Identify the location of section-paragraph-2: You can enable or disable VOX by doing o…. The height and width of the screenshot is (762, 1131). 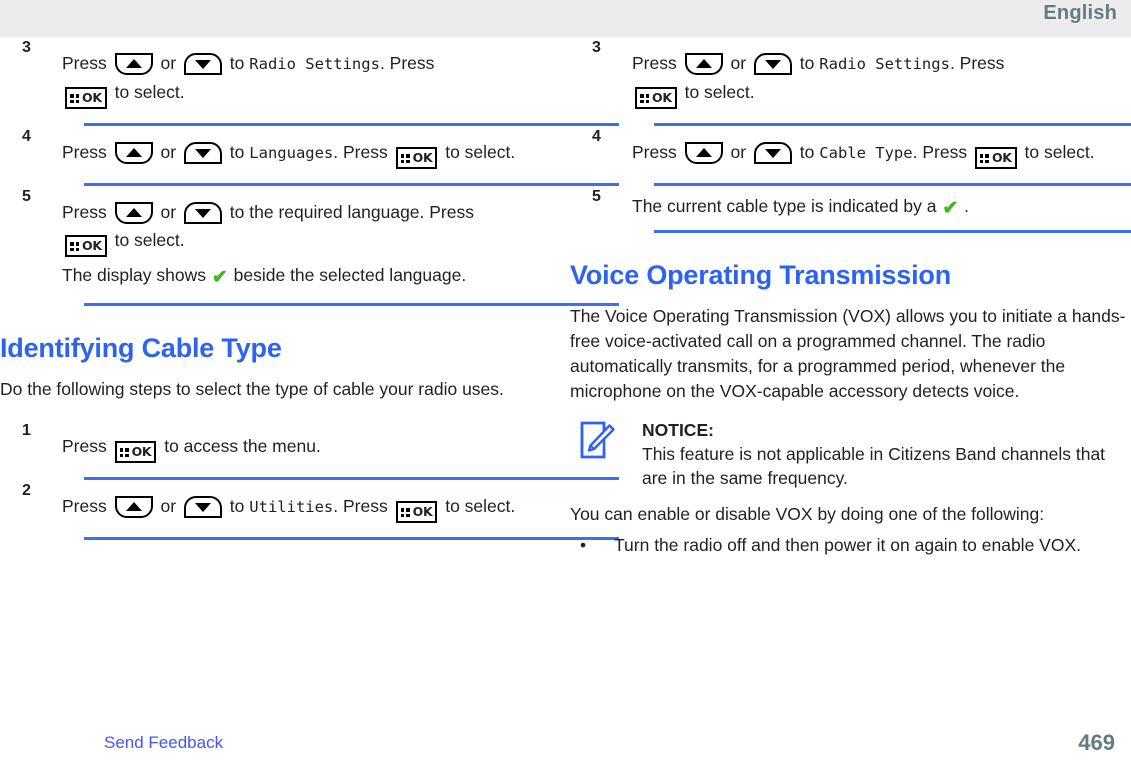
(807, 514).